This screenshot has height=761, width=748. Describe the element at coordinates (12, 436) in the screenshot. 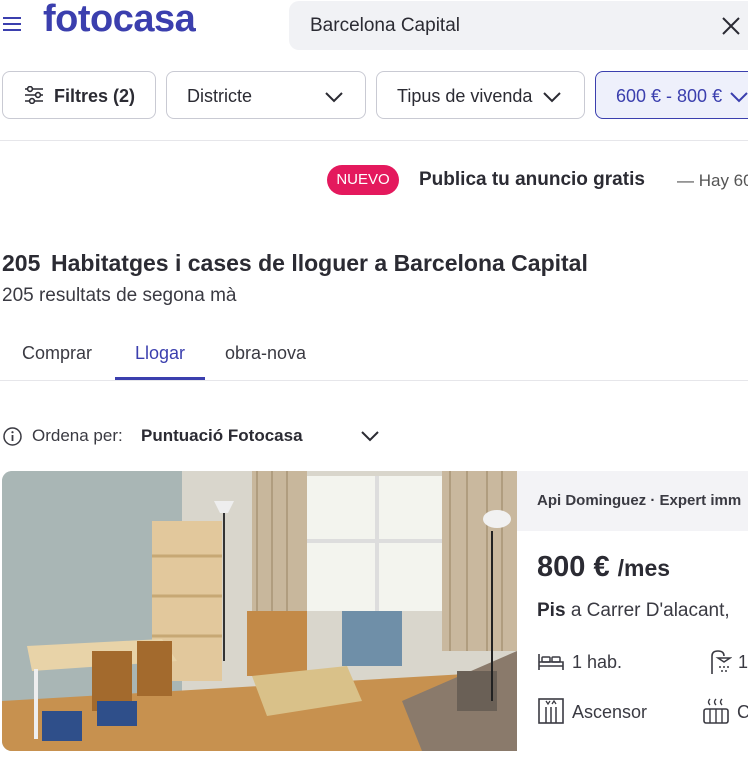

I see `info-icon` at that location.